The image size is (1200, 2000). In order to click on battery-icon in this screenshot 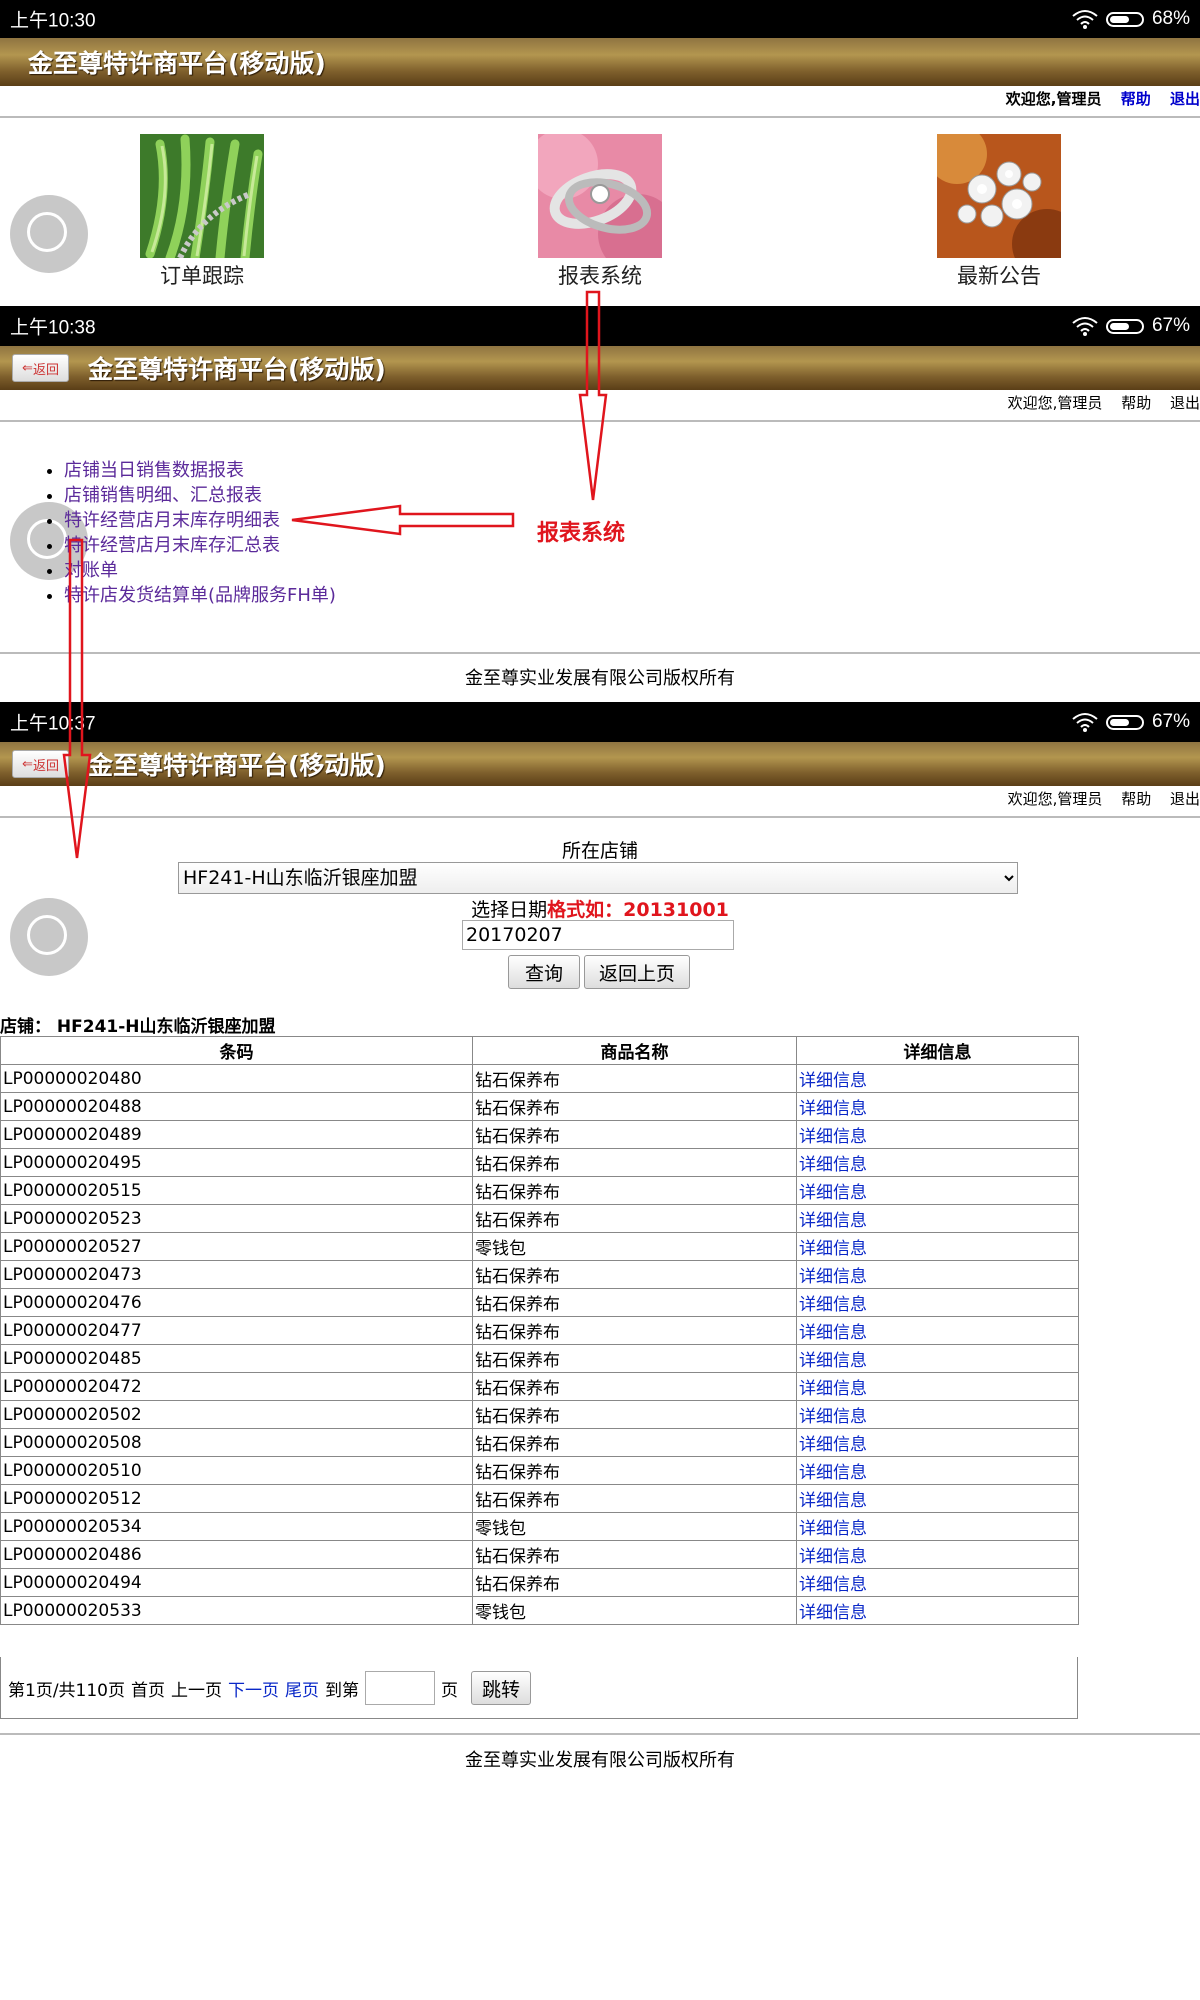, I will do `click(1124, 19)`.